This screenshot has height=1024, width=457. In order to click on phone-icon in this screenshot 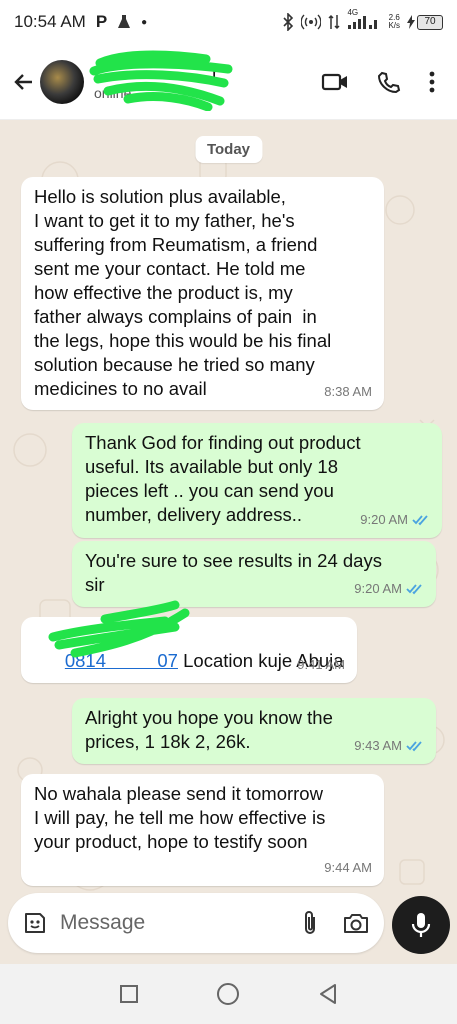, I will do `click(389, 82)`.